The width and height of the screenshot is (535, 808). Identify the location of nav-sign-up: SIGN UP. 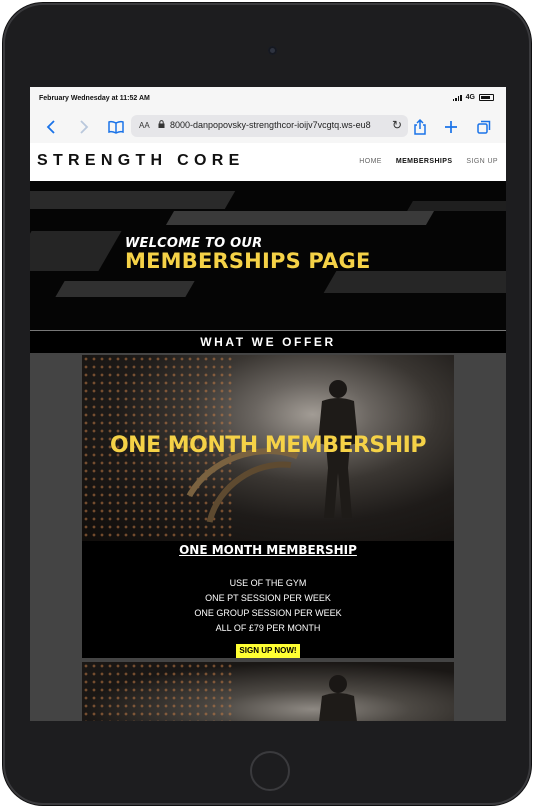
(482, 161).